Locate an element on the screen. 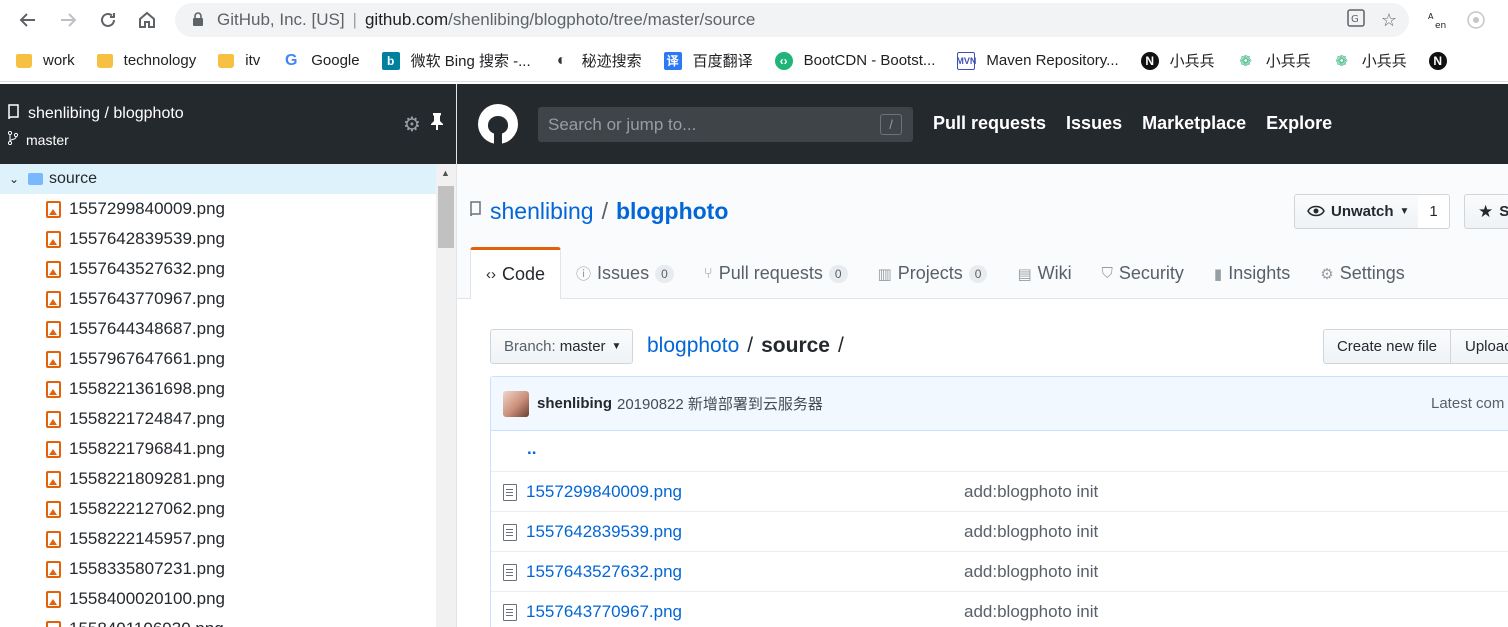 The image size is (1508, 627). tree-file-item: 1558221361698.png is located at coordinates (218, 389).